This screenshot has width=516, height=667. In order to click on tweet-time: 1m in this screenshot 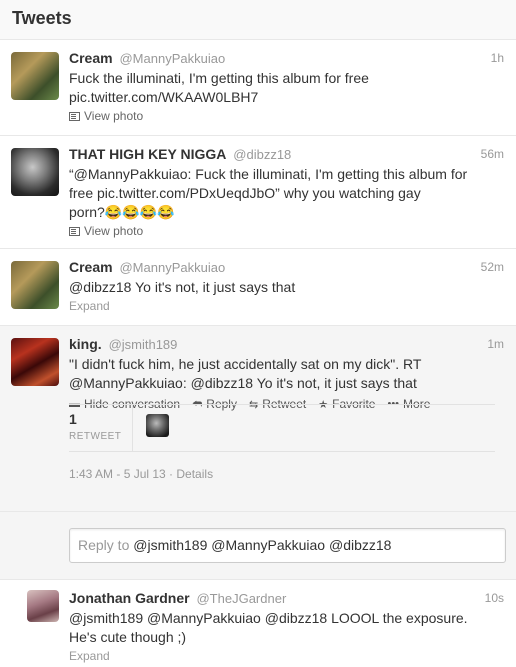, I will do `click(495, 344)`.